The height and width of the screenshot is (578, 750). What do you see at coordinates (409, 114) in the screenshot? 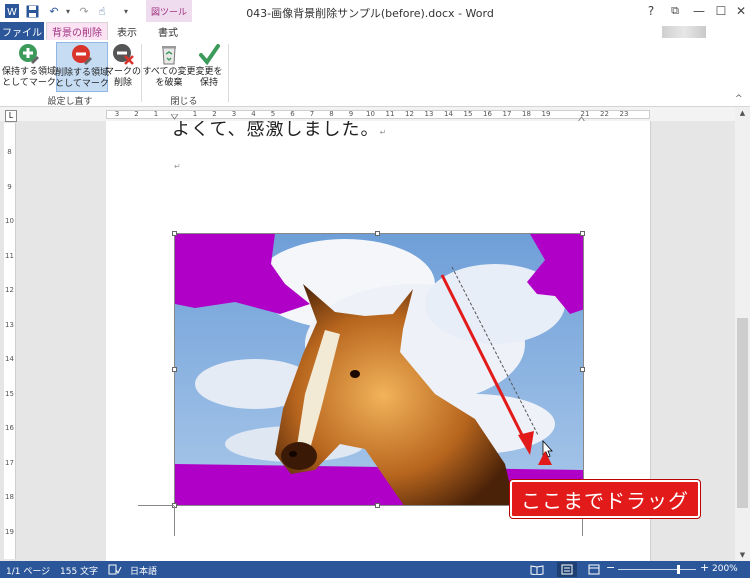
I see `ruler-number: 12` at bounding box center [409, 114].